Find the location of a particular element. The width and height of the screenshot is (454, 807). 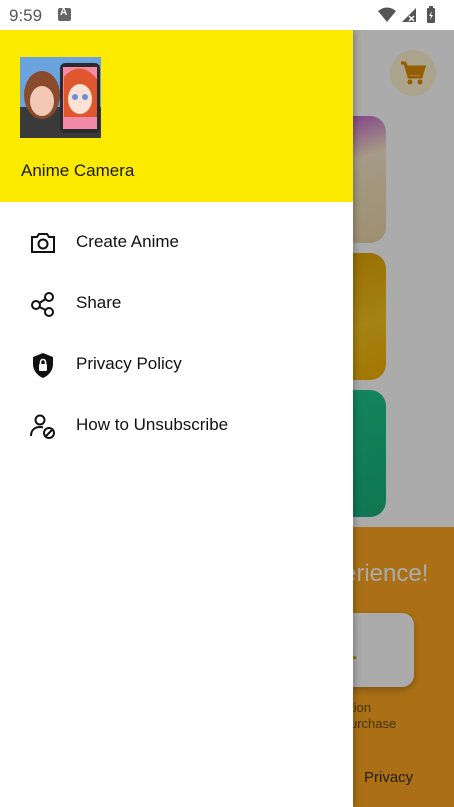

notification-a-icon is located at coordinates (64, 14).